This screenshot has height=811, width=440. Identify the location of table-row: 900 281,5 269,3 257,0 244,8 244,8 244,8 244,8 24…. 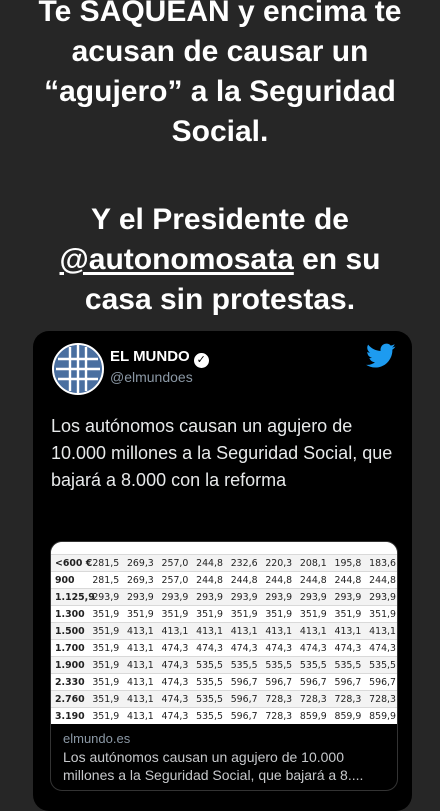
(224, 580).